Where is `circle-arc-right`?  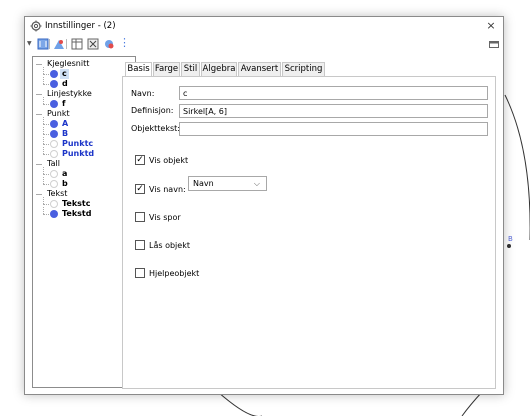
circle-arc-right is located at coordinates (517, 167).